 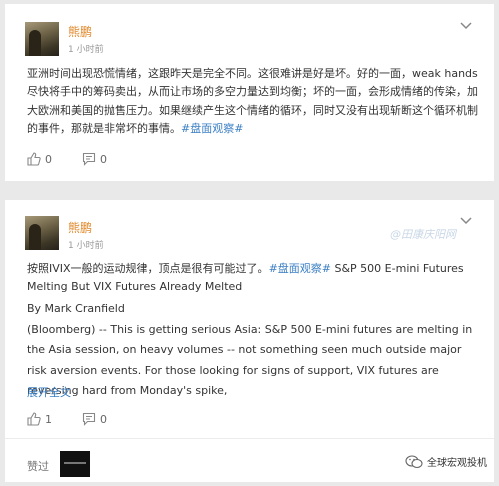 I want to click on post-body: 按照IVIX一般的运动规律，顶点是很有可能过了。, so click(x=148, y=268).